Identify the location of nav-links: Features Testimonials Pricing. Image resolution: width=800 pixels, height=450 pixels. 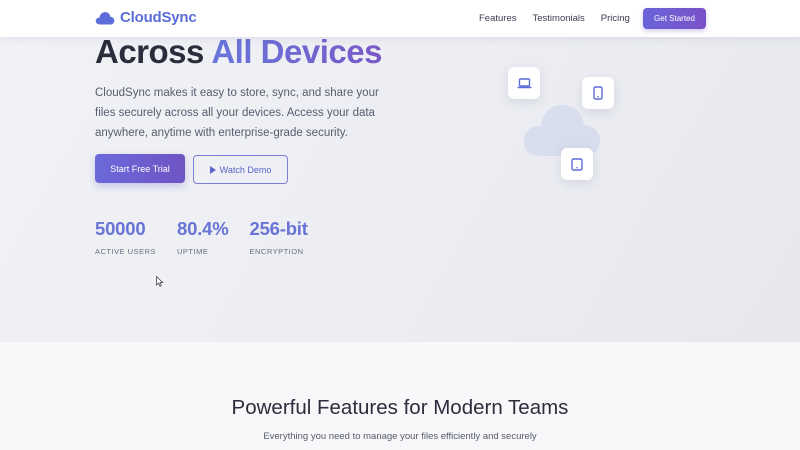
(554, 18).